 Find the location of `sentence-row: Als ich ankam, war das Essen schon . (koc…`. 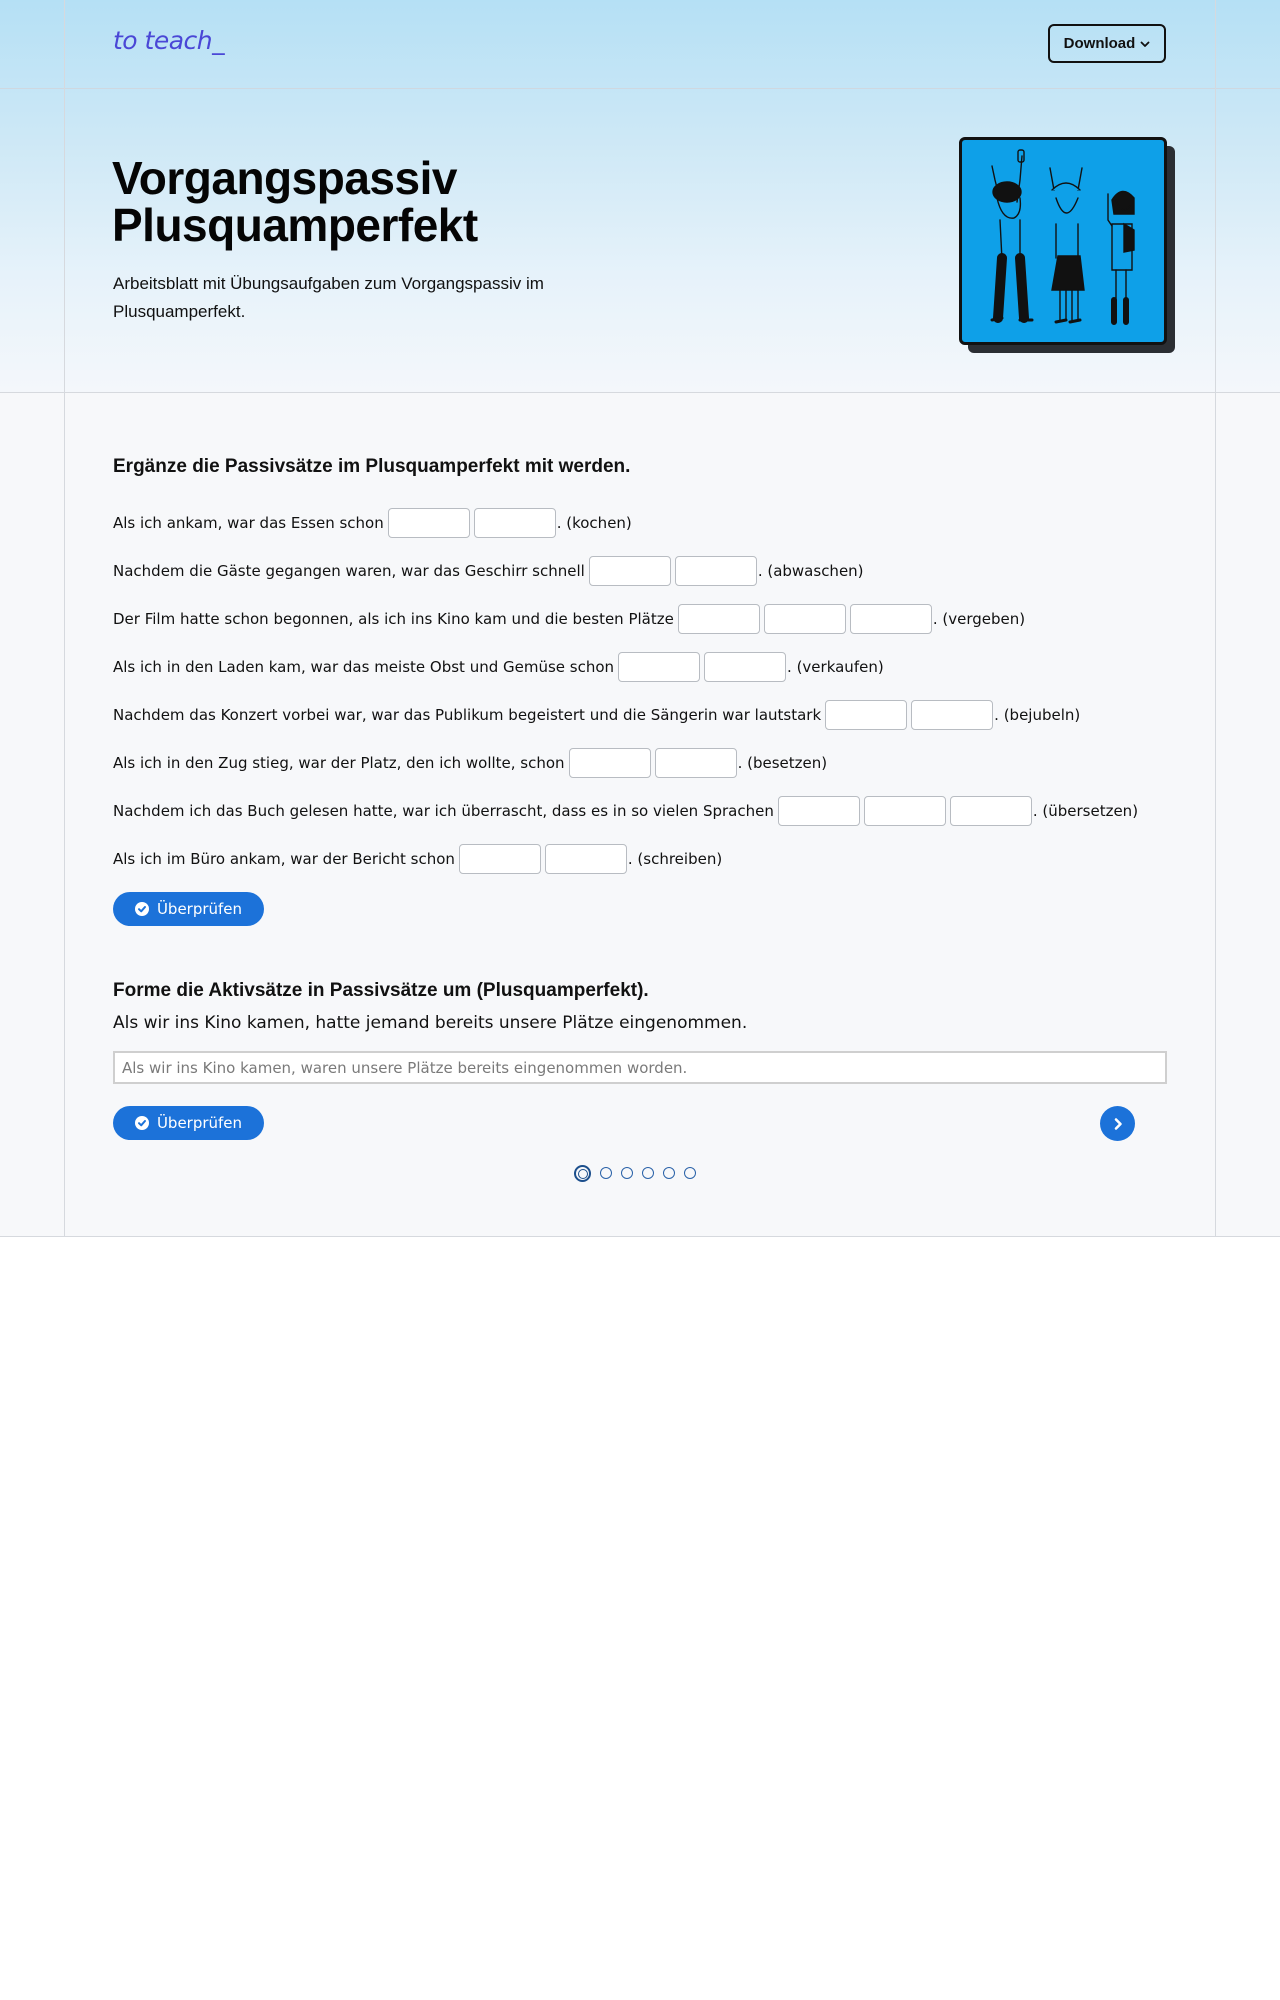

sentence-row: Als ich ankam, war das Essen schon . (koc… is located at coordinates (372, 523).